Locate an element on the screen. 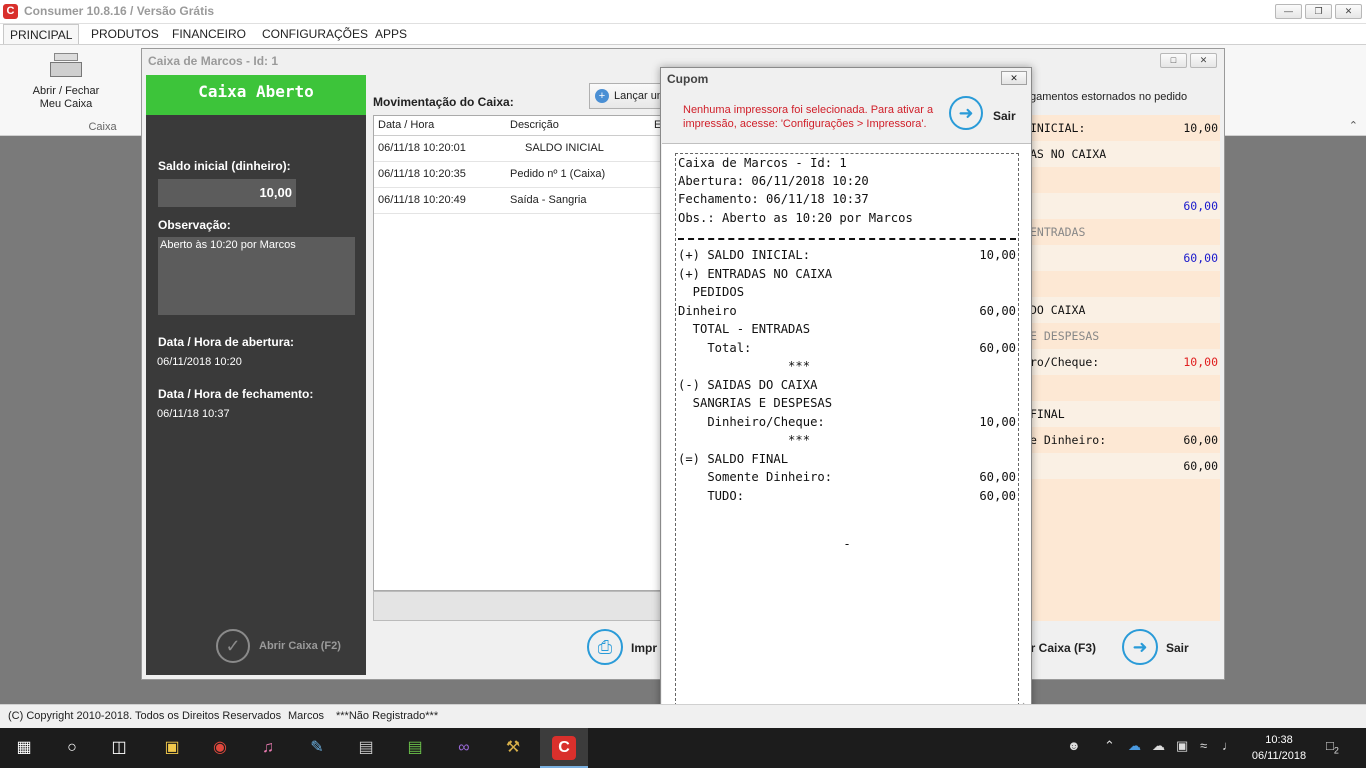 This screenshot has height=768, width=1366. grid-header-descricao: Descrição is located at coordinates (534, 125).